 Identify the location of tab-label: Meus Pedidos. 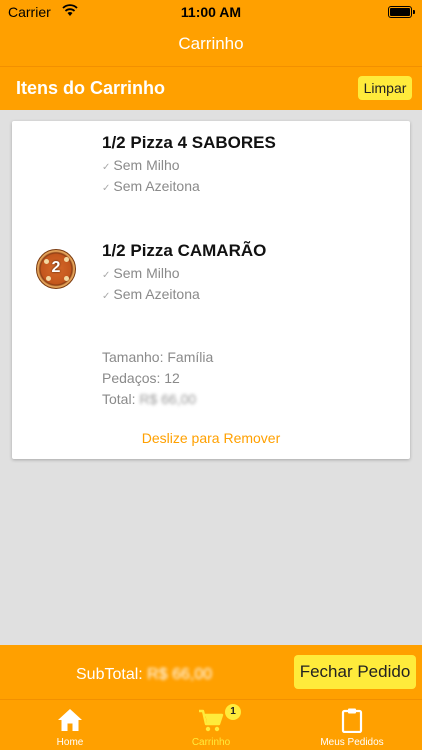
(352, 742).